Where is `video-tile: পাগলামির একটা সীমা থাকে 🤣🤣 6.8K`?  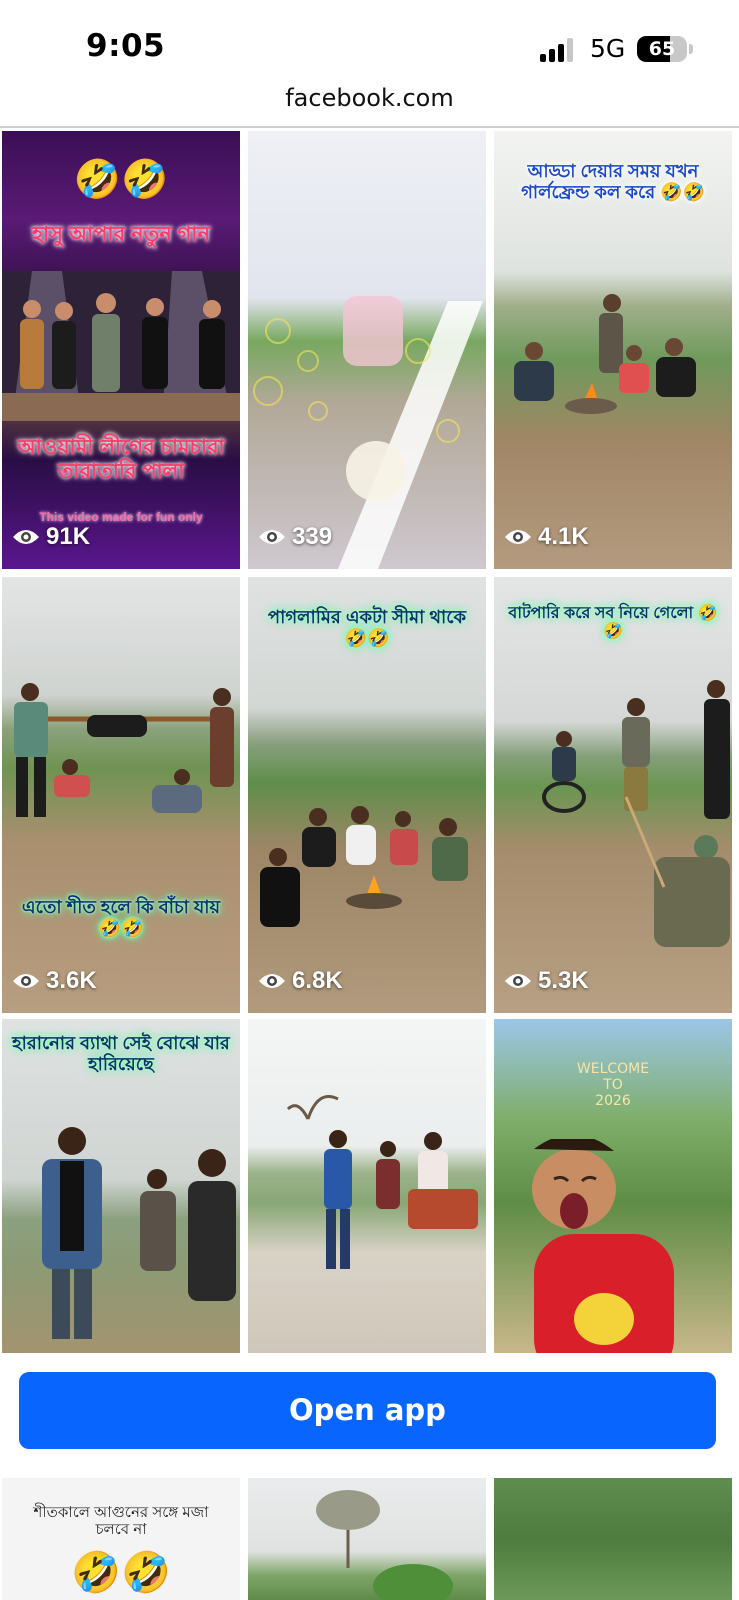 video-tile: পাগলামির একটা সীমা থাকে 🤣🤣 6.8K is located at coordinates (367, 795).